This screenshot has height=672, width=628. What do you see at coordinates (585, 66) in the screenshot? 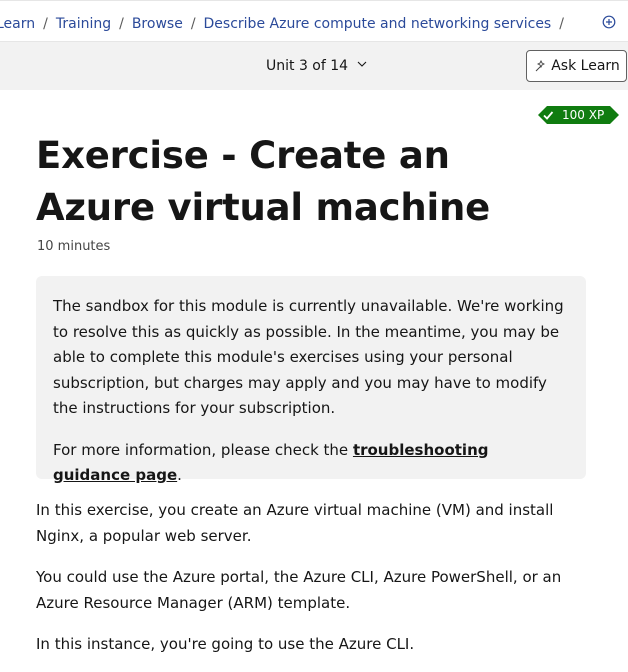
I see `ask-learn-label: Ask Learn` at bounding box center [585, 66].